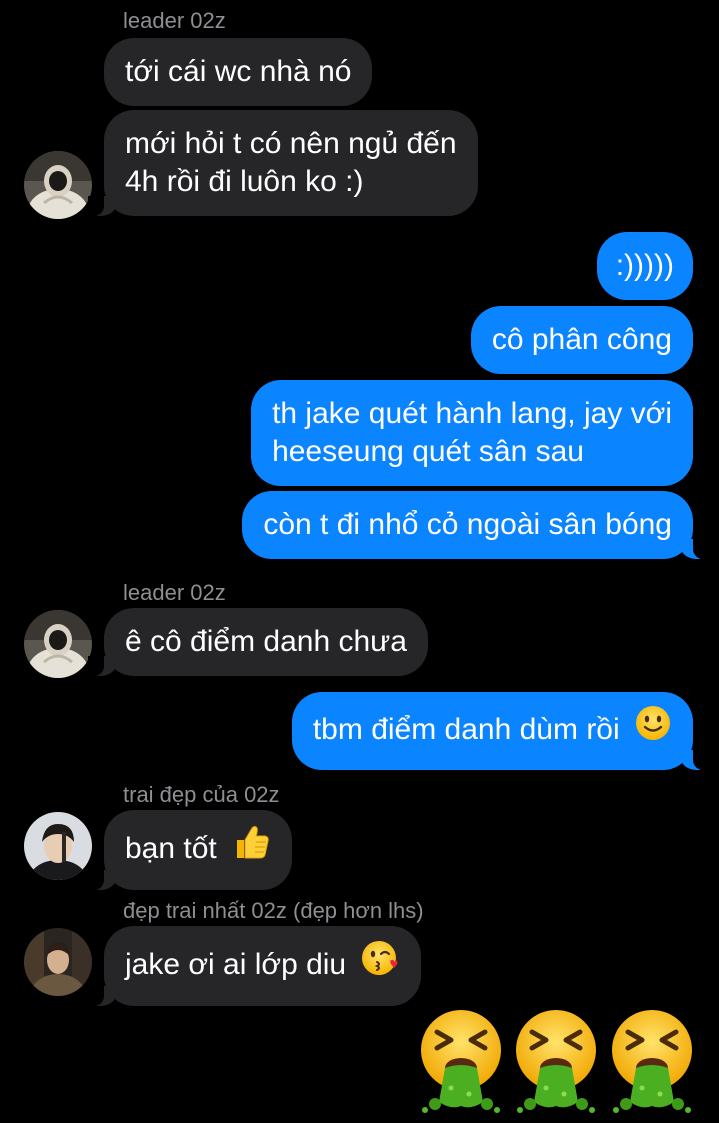  I want to click on message-text-line: heeseung quét sân sau, so click(428, 451).